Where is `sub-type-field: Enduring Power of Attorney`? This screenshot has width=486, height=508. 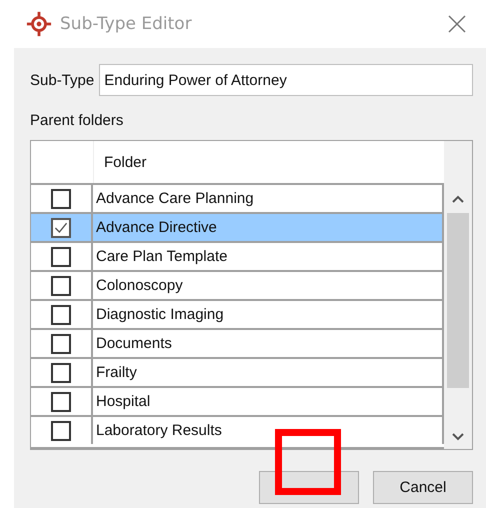
sub-type-field: Enduring Power of Attorney is located at coordinates (286, 80).